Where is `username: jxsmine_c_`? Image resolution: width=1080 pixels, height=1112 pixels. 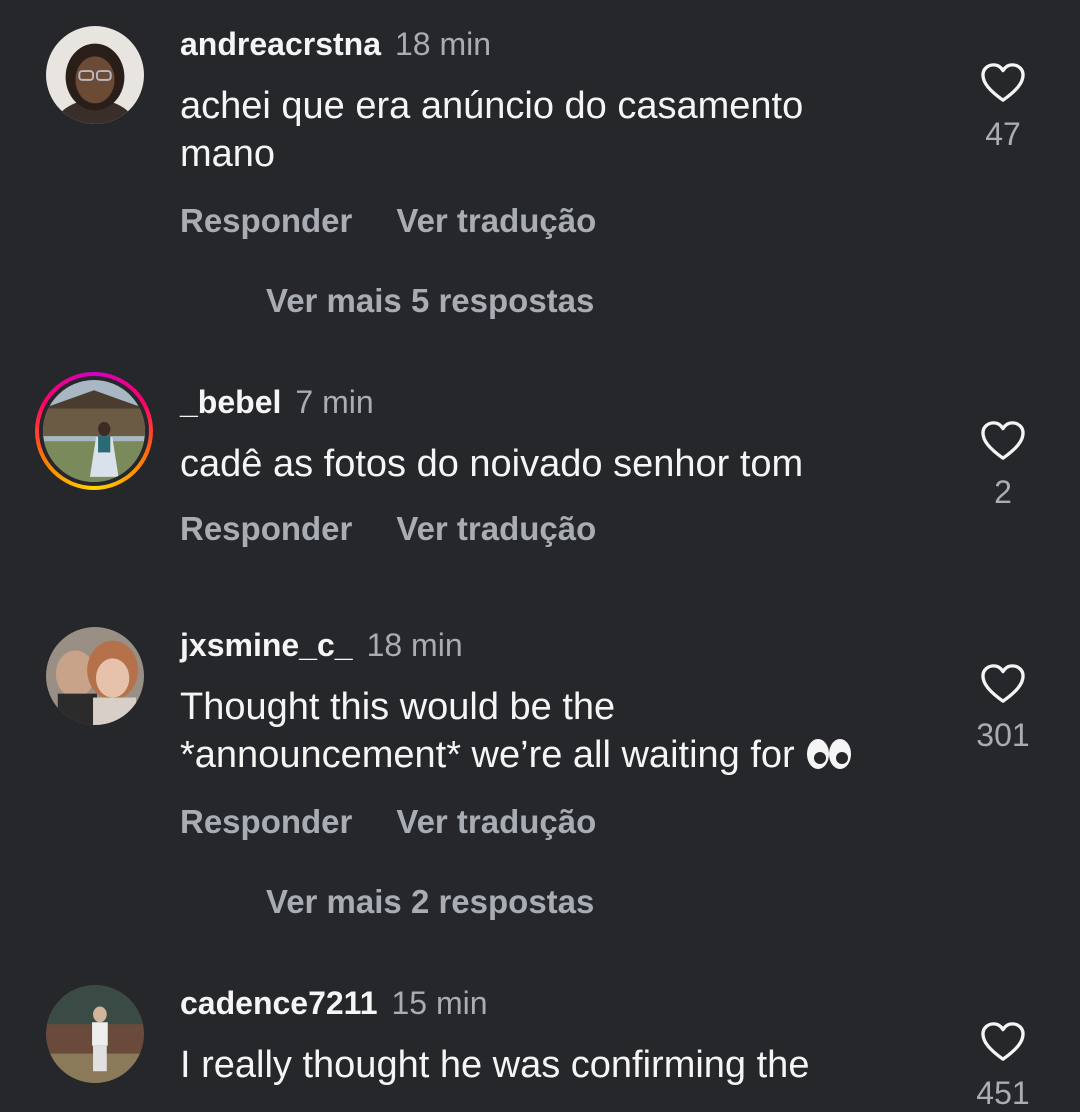
username: jxsmine_c_ is located at coordinates (266, 645).